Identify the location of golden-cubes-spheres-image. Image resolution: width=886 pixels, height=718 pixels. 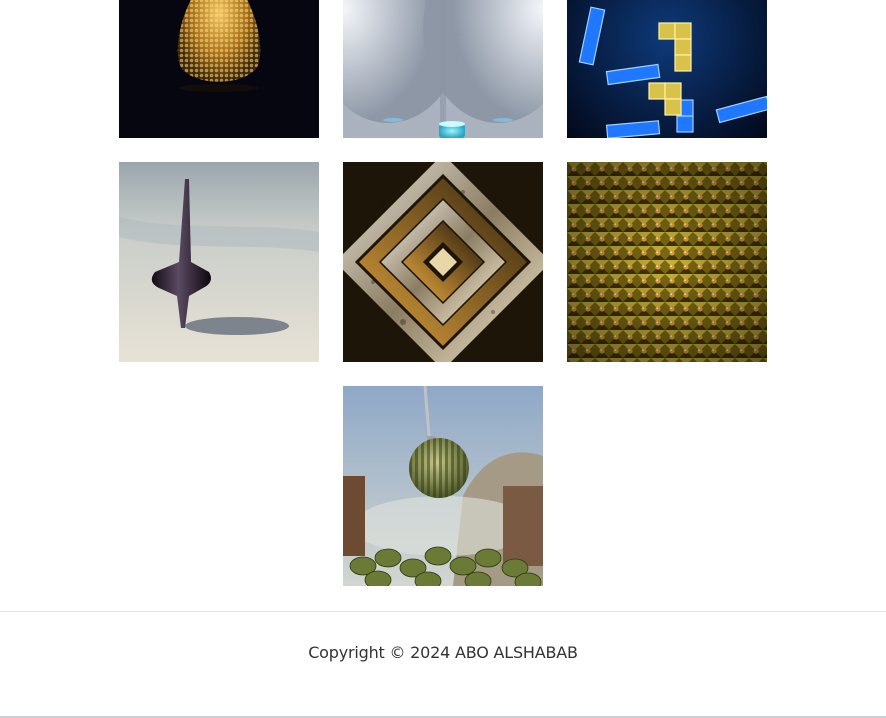
(667, 262).